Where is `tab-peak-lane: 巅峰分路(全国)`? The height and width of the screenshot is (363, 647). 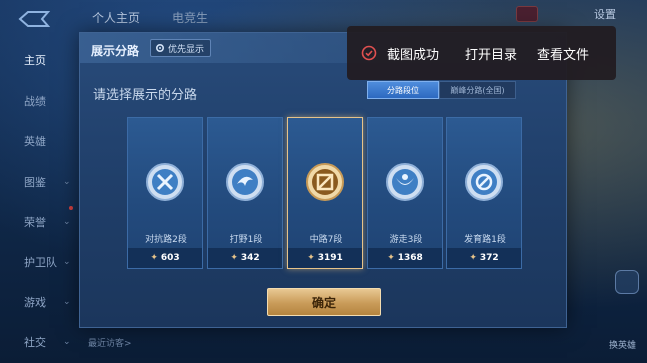 tab-peak-lane: 巅峰分路(全国) is located at coordinates (477, 90).